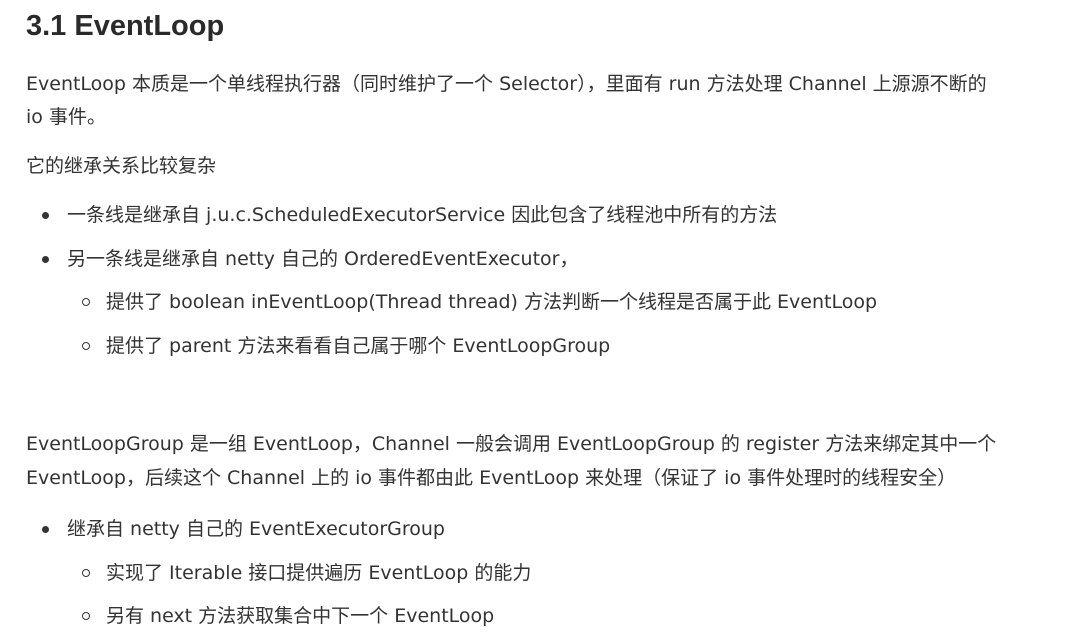 The width and height of the screenshot is (1069, 639). What do you see at coordinates (358, 346) in the screenshot?
I see `sub-list-item: 提供了 parent 方法来看看自己属于哪个 EventLoopGroup` at bounding box center [358, 346].